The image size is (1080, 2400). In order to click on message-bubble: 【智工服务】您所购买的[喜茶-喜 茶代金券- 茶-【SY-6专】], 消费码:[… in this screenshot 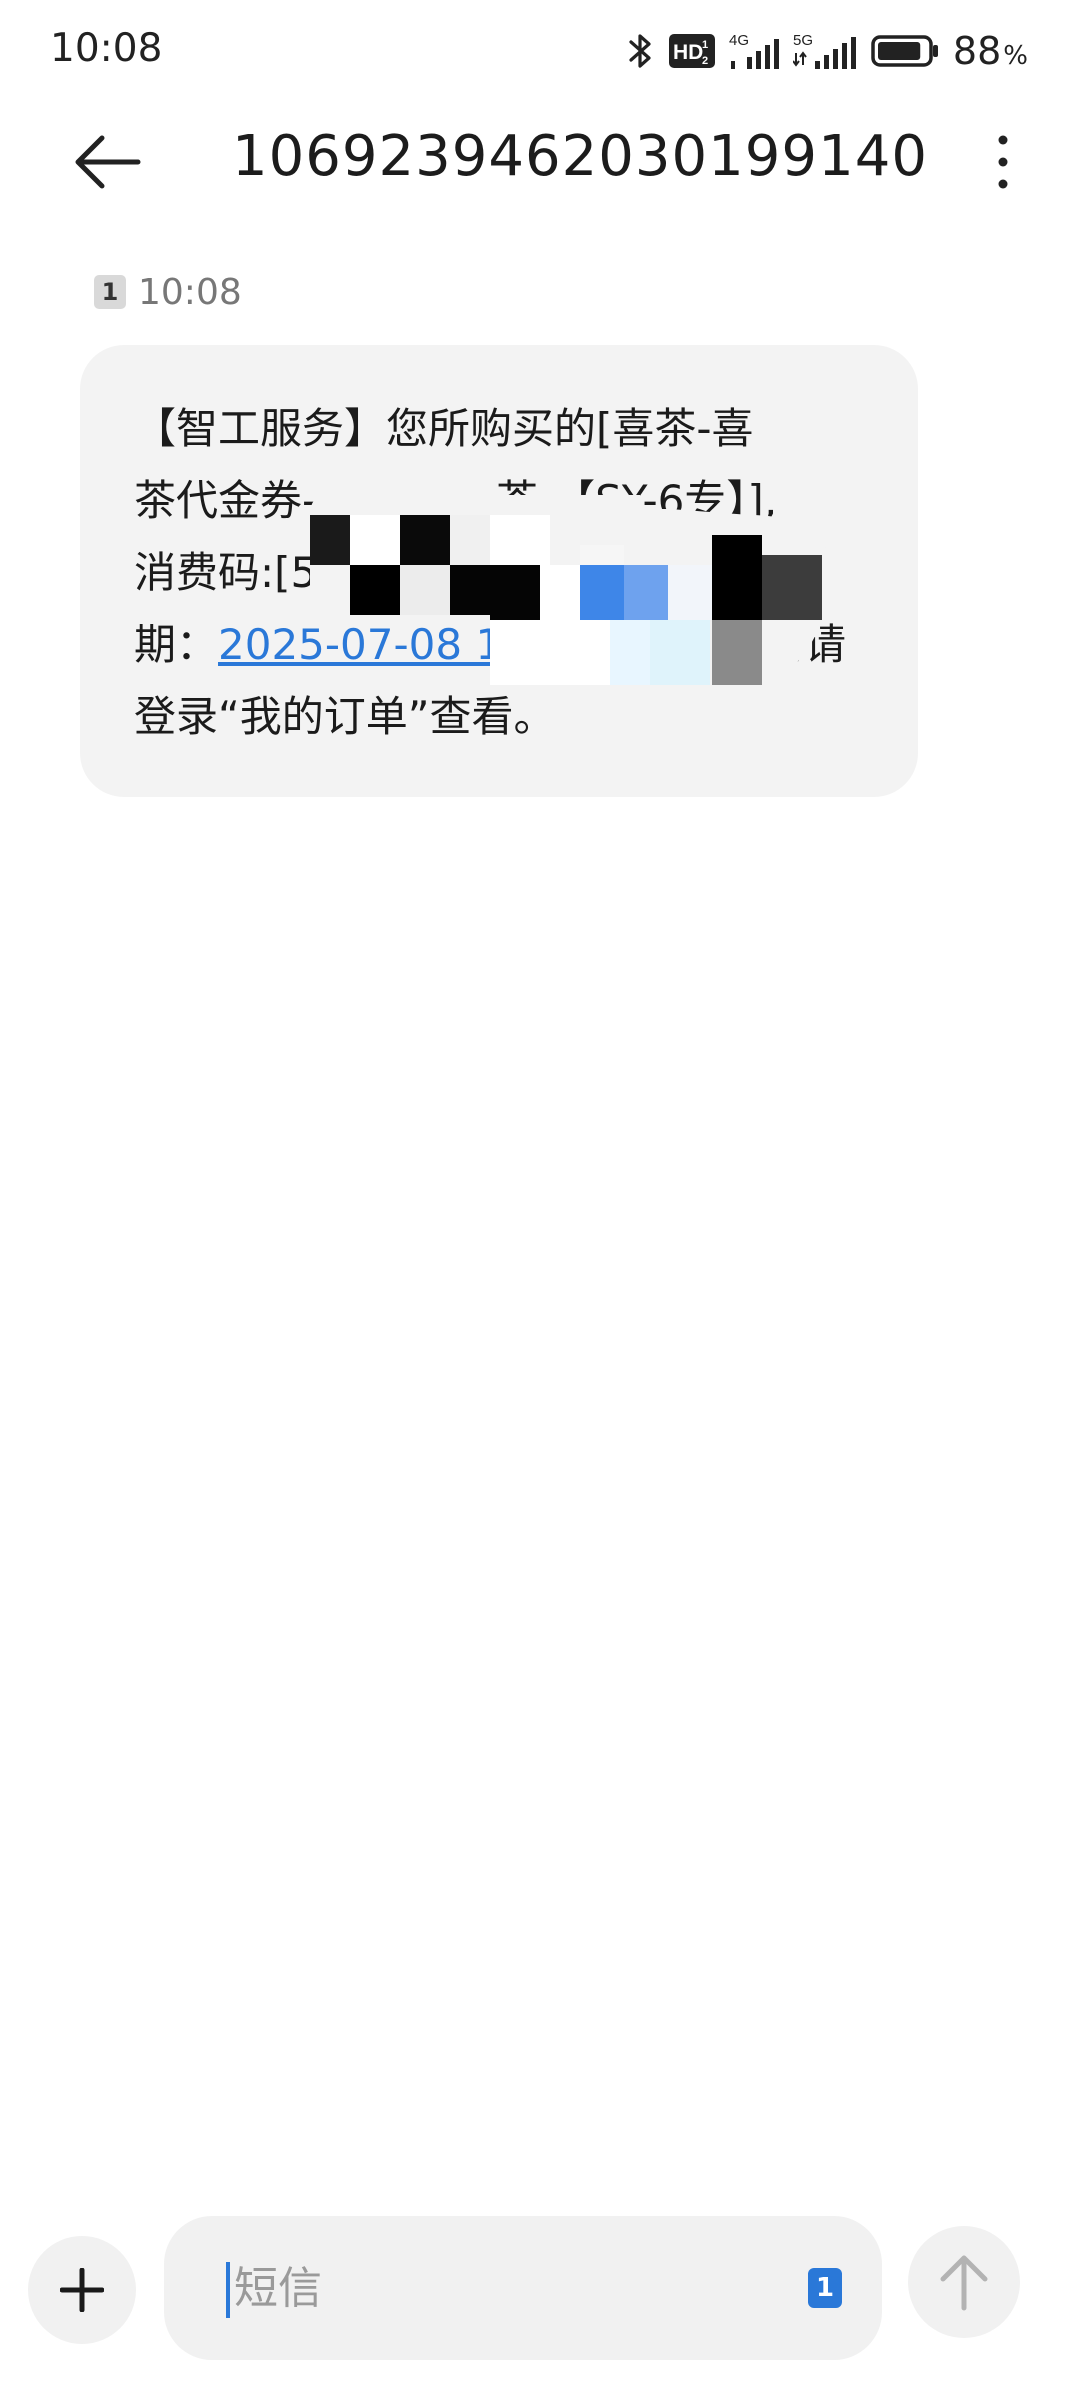, I will do `click(499, 571)`.